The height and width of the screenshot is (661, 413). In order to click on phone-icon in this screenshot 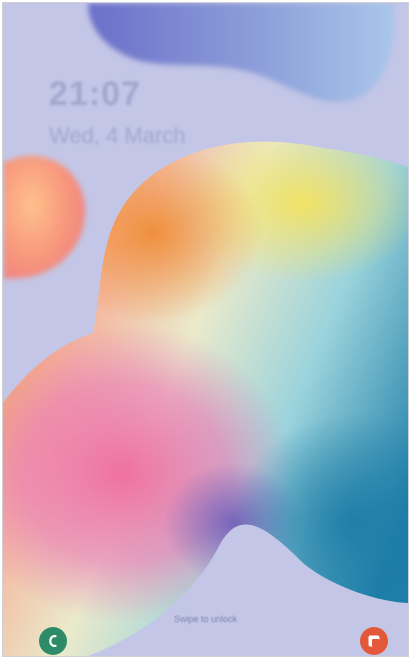, I will do `click(53, 641)`.